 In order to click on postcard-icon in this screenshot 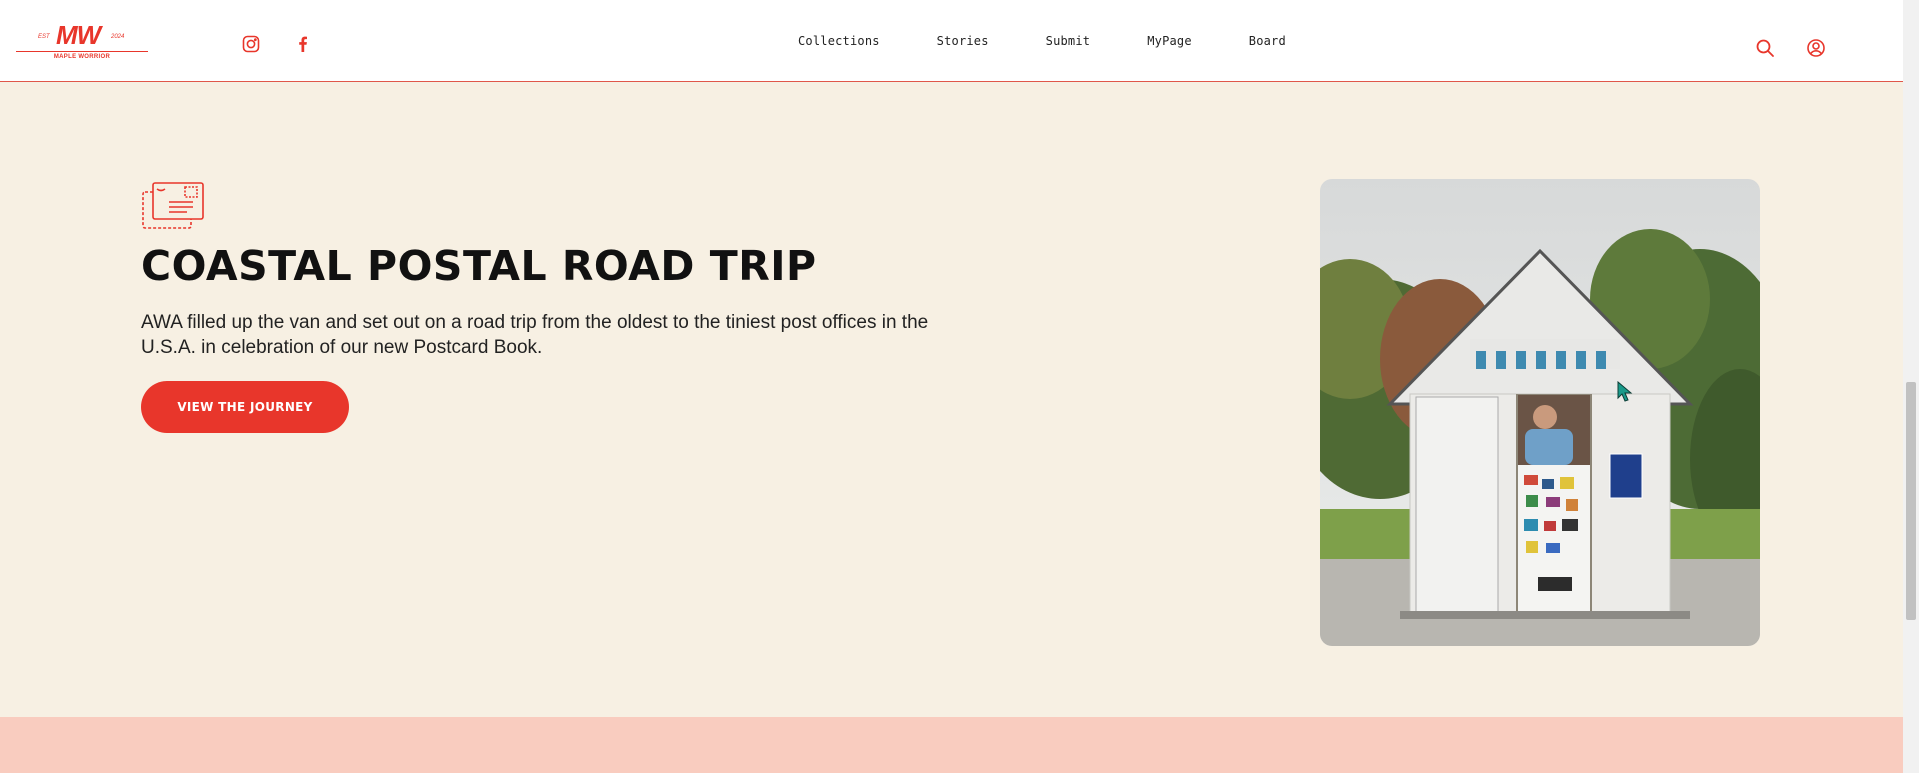, I will do `click(173, 206)`.